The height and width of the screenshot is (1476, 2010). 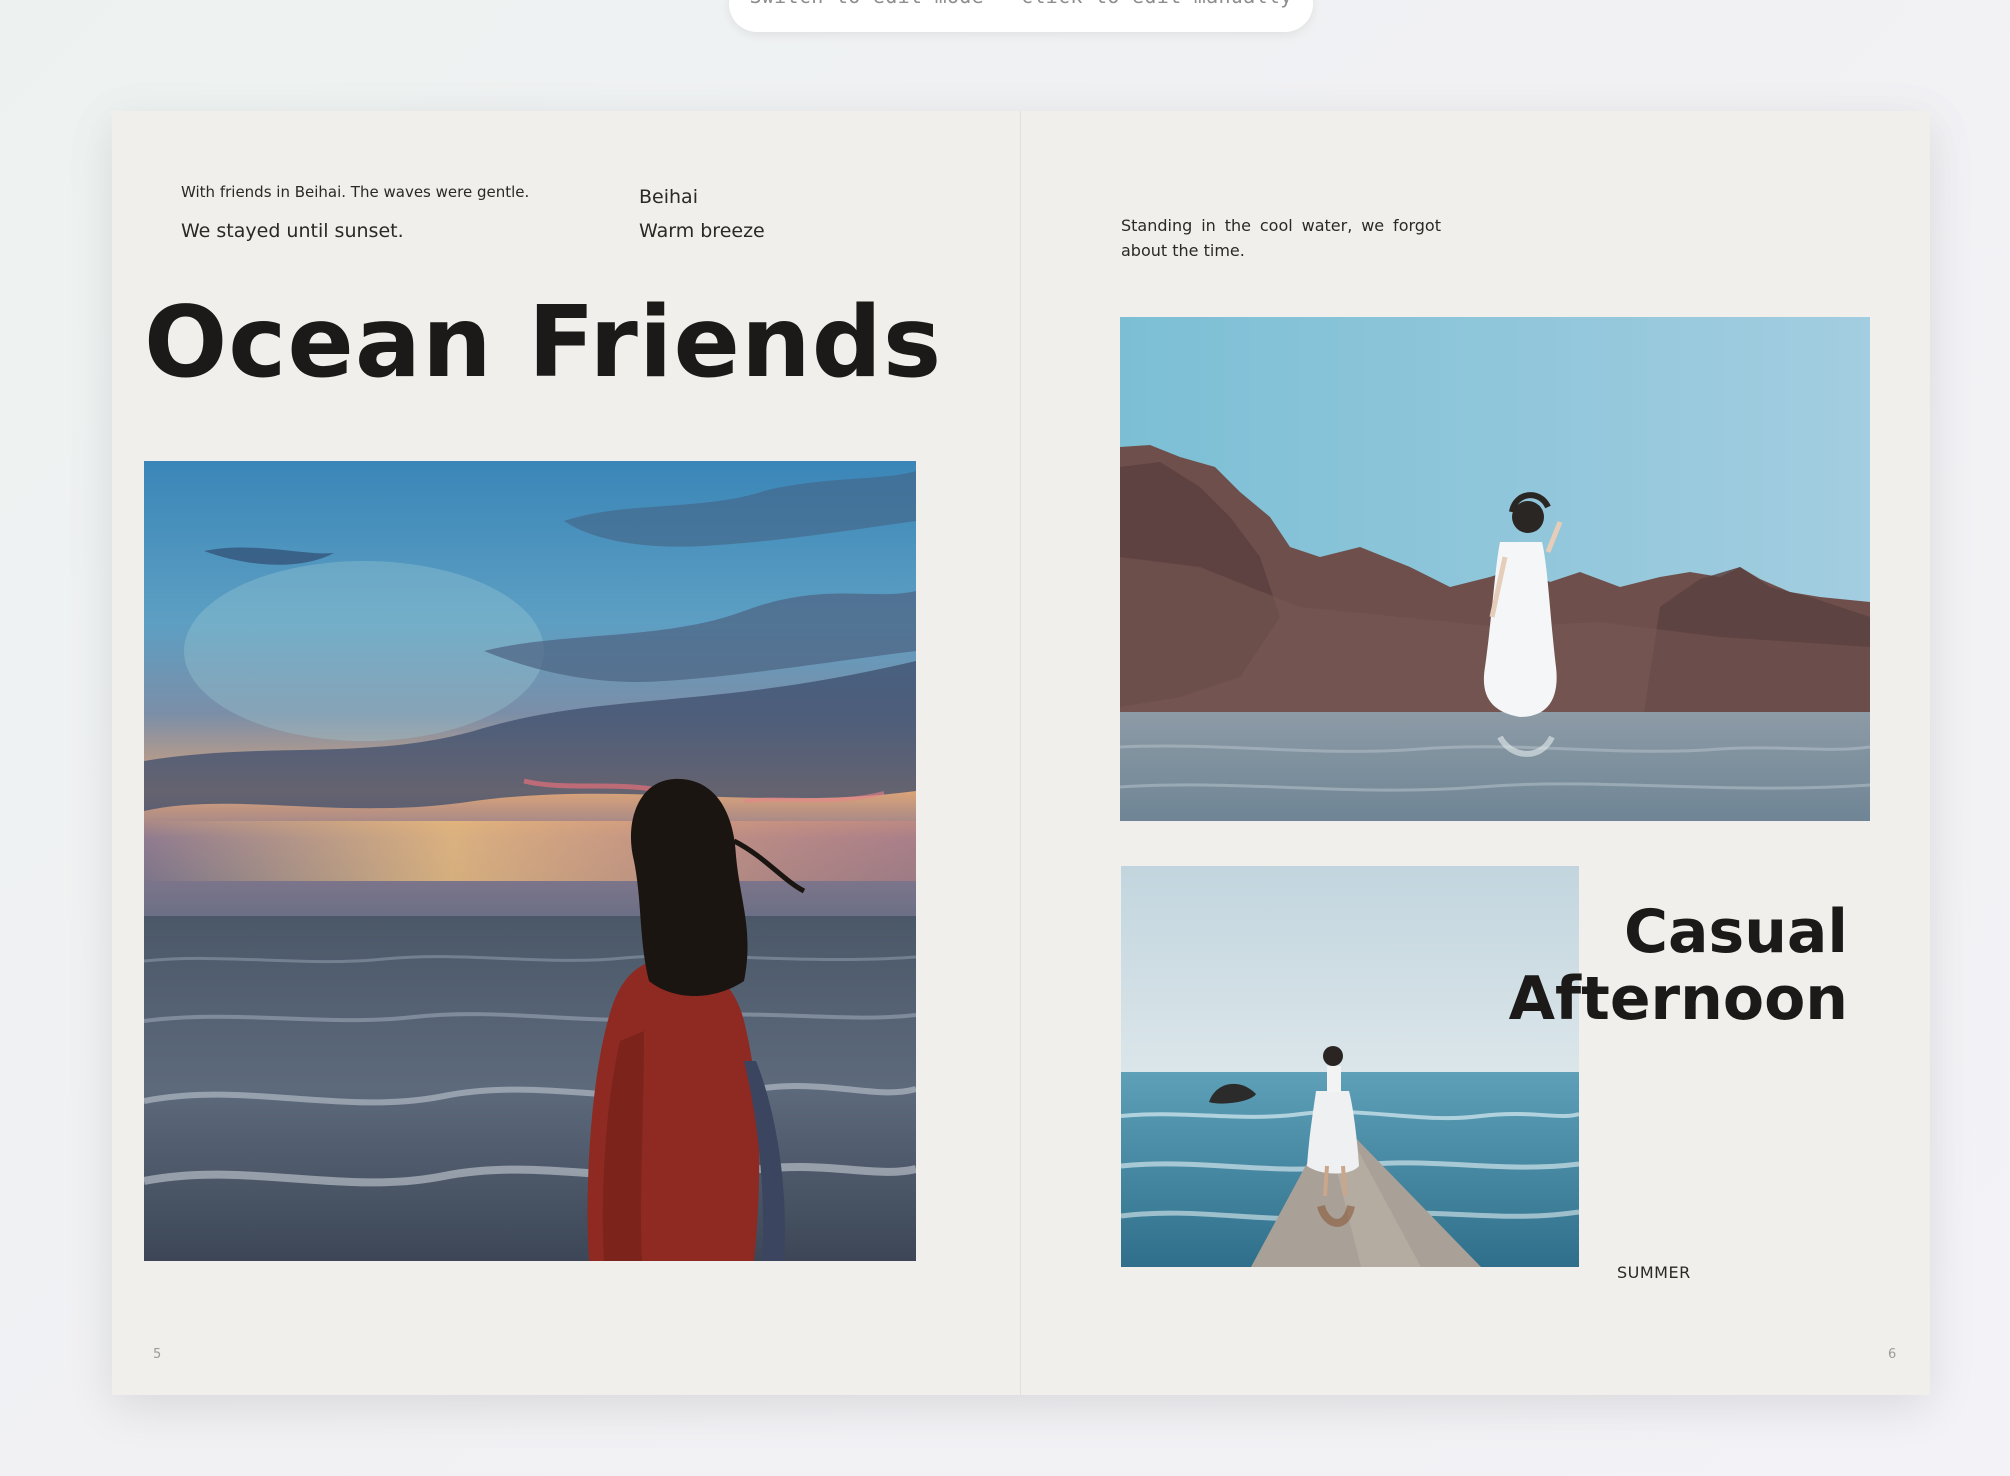 What do you see at coordinates (1735, 932) in the screenshot?
I see `section-title-line-1: Casual` at bounding box center [1735, 932].